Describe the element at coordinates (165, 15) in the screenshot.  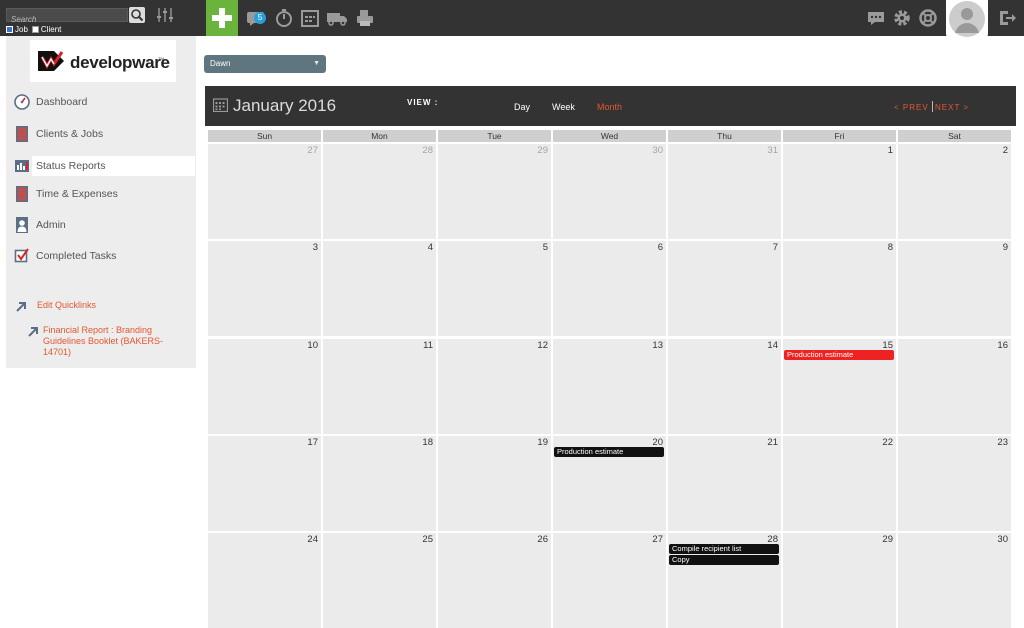
I see `sliders-icon` at that location.